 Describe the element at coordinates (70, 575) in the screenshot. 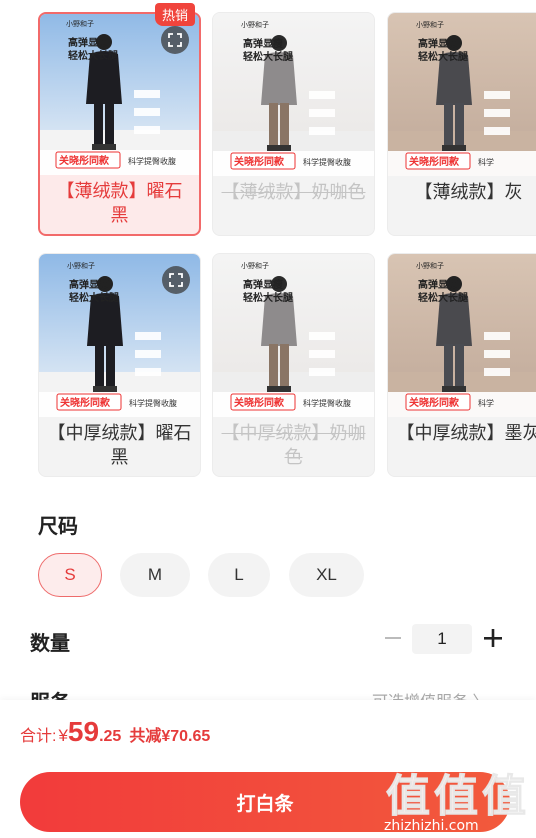

I see `size-option-s: S` at that location.